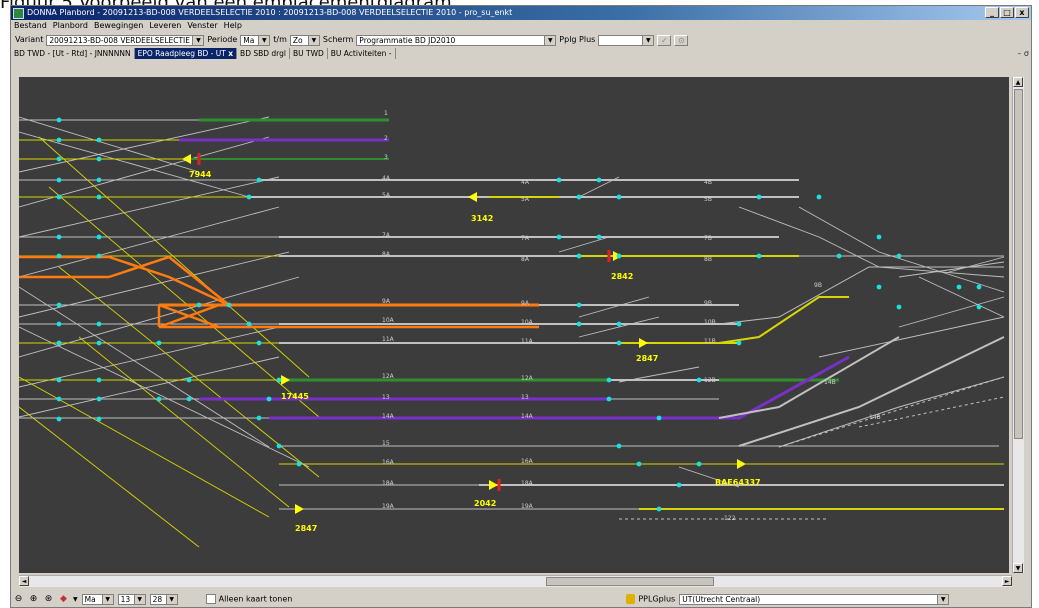 This screenshot has height=608, width=1039. Describe the element at coordinates (73, 53) in the screenshot. I see `tab-bd-twd: BD TWD - [Ut - Rtd] - JNNNNNN` at that location.